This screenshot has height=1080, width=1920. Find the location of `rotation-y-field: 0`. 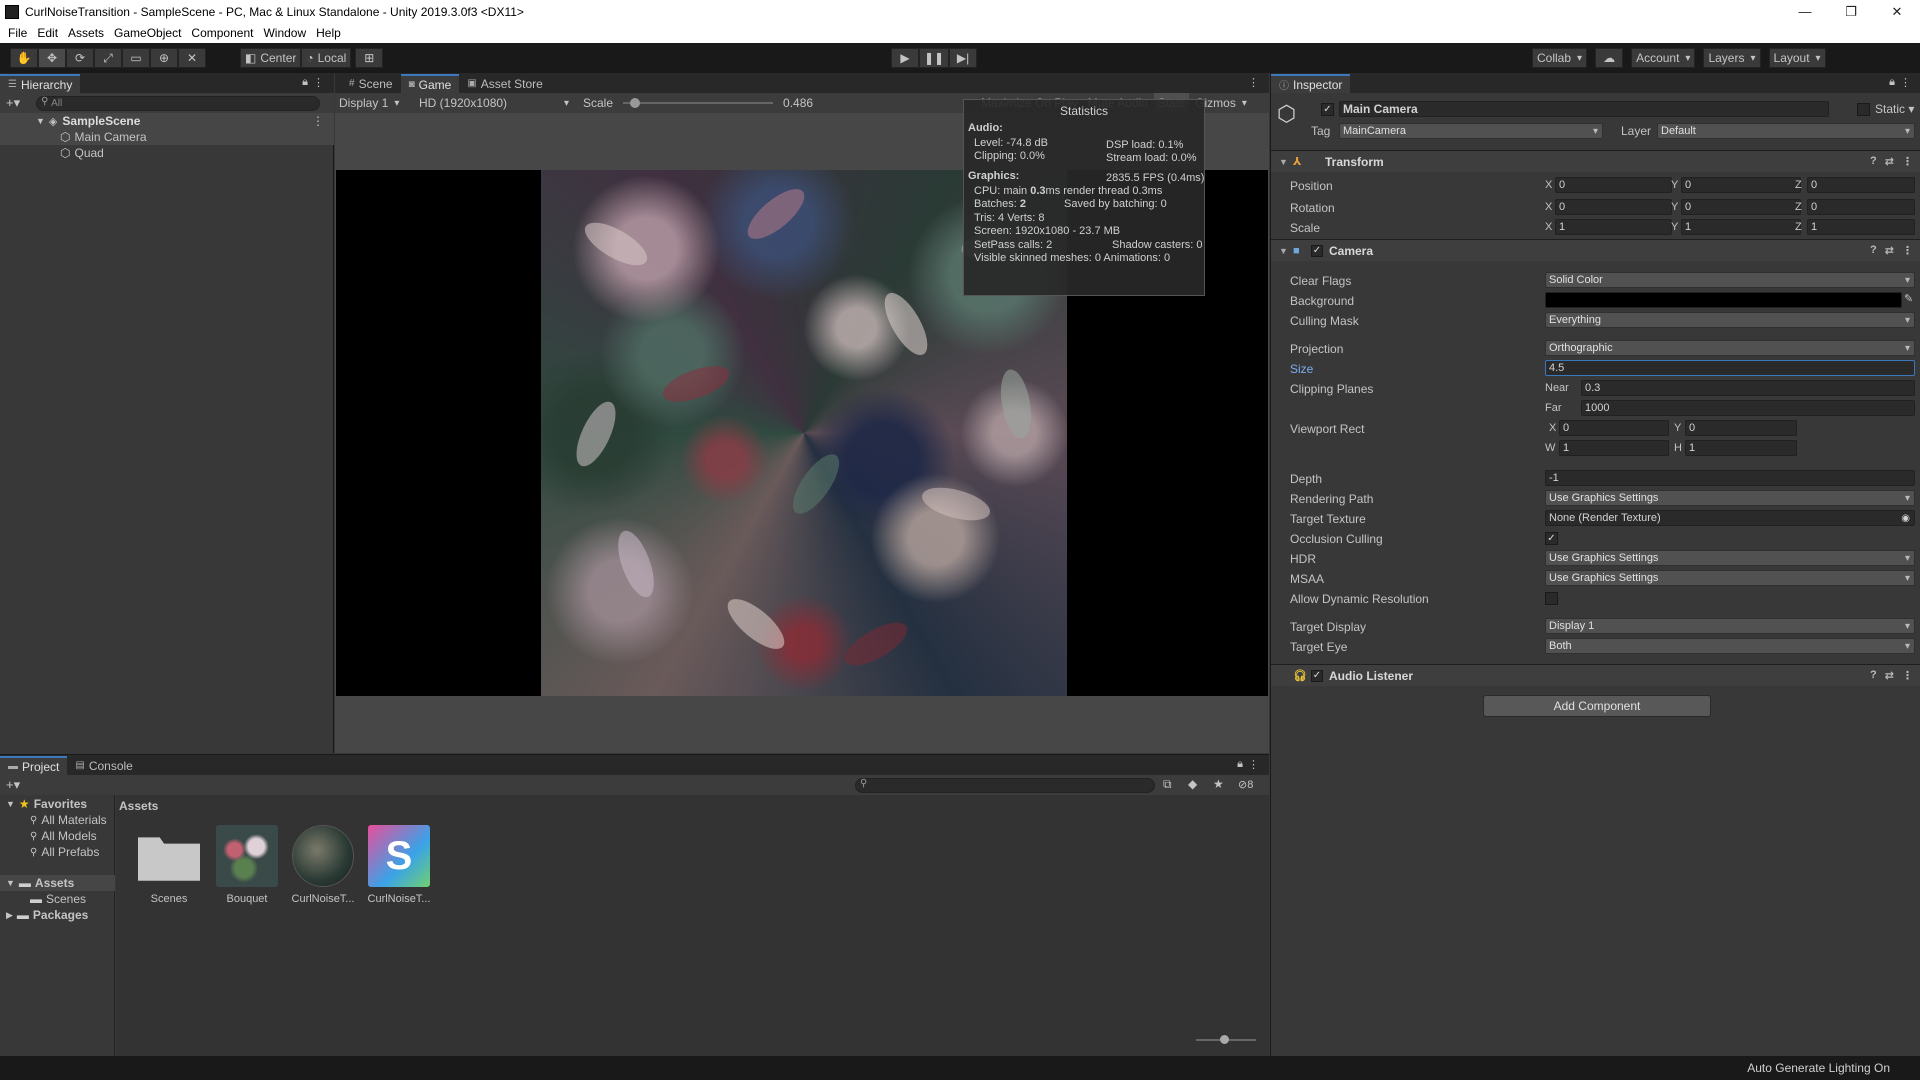

rotation-y-field: 0 is located at coordinates (1741, 207).